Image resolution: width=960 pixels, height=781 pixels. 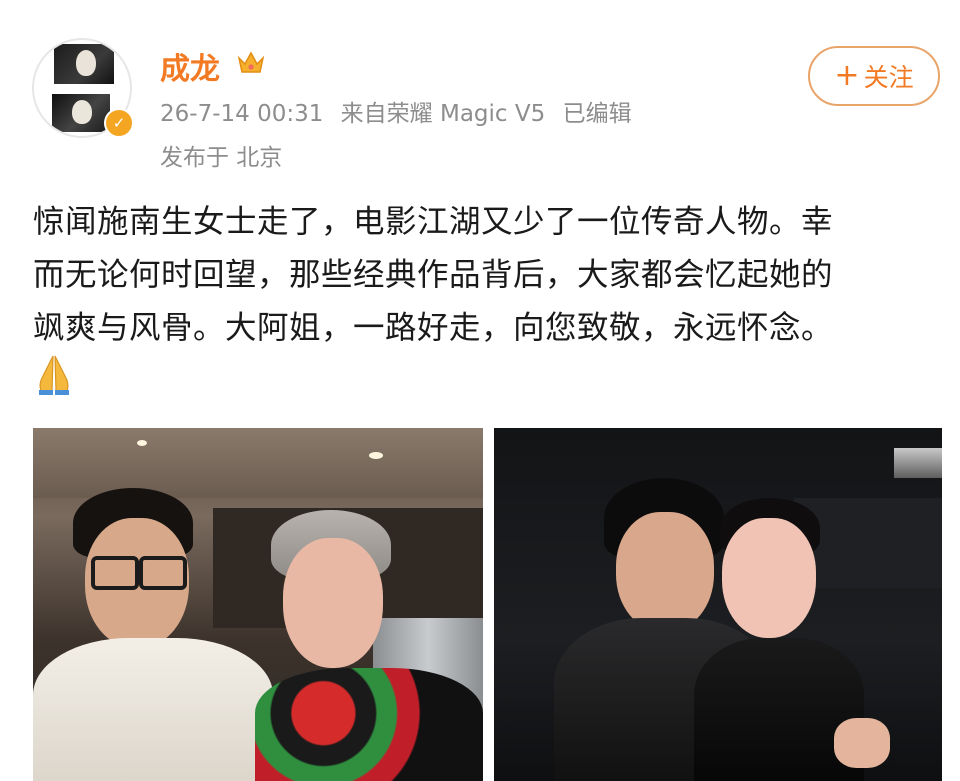 I want to click on avatar-photo-bottom, so click(x=81, y=113).